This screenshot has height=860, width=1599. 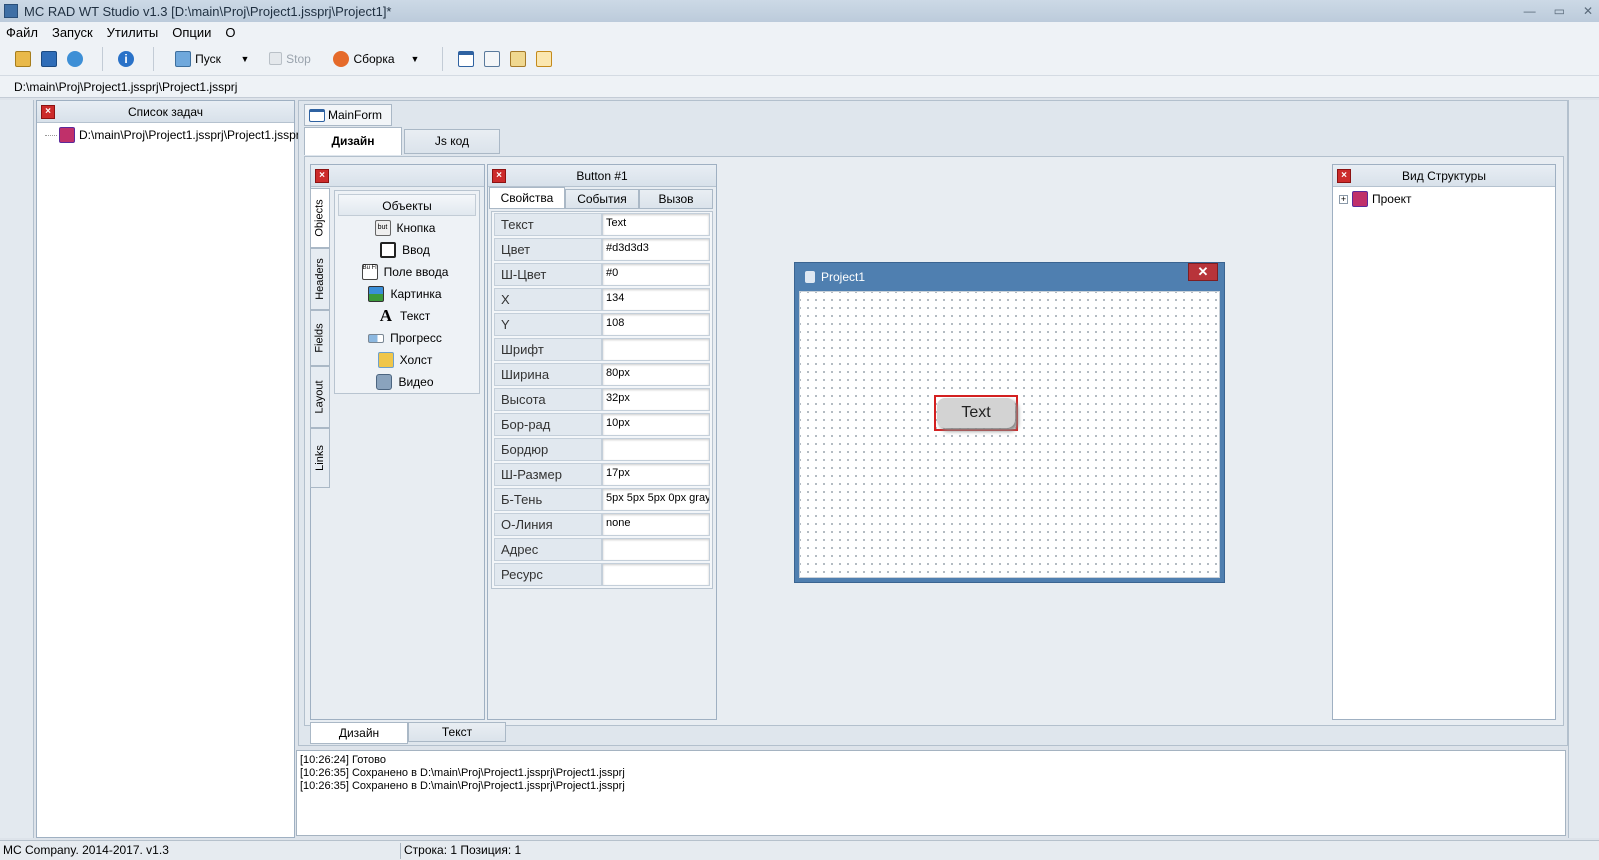 I want to click on run-label: Пуск, so click(x=208, y=58).